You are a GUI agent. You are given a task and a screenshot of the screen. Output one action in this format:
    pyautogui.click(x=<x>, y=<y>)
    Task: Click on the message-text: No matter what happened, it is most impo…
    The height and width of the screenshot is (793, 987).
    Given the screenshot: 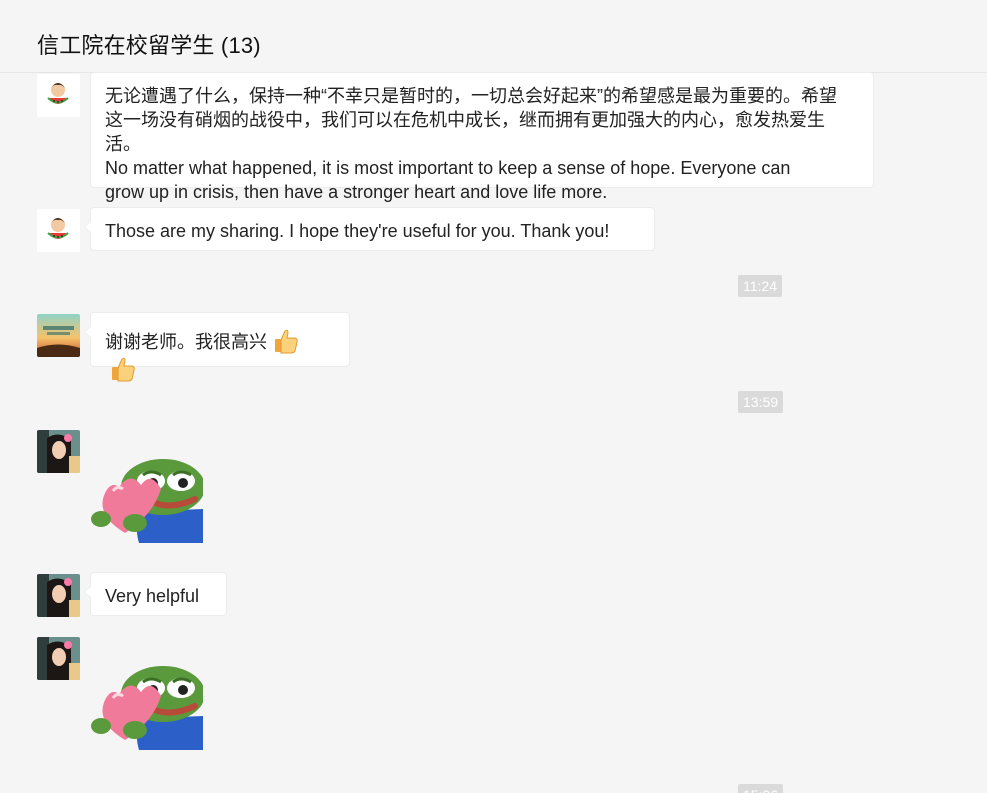 What is the action you would take?
    pyautogui.click(x=448, y=168)
    